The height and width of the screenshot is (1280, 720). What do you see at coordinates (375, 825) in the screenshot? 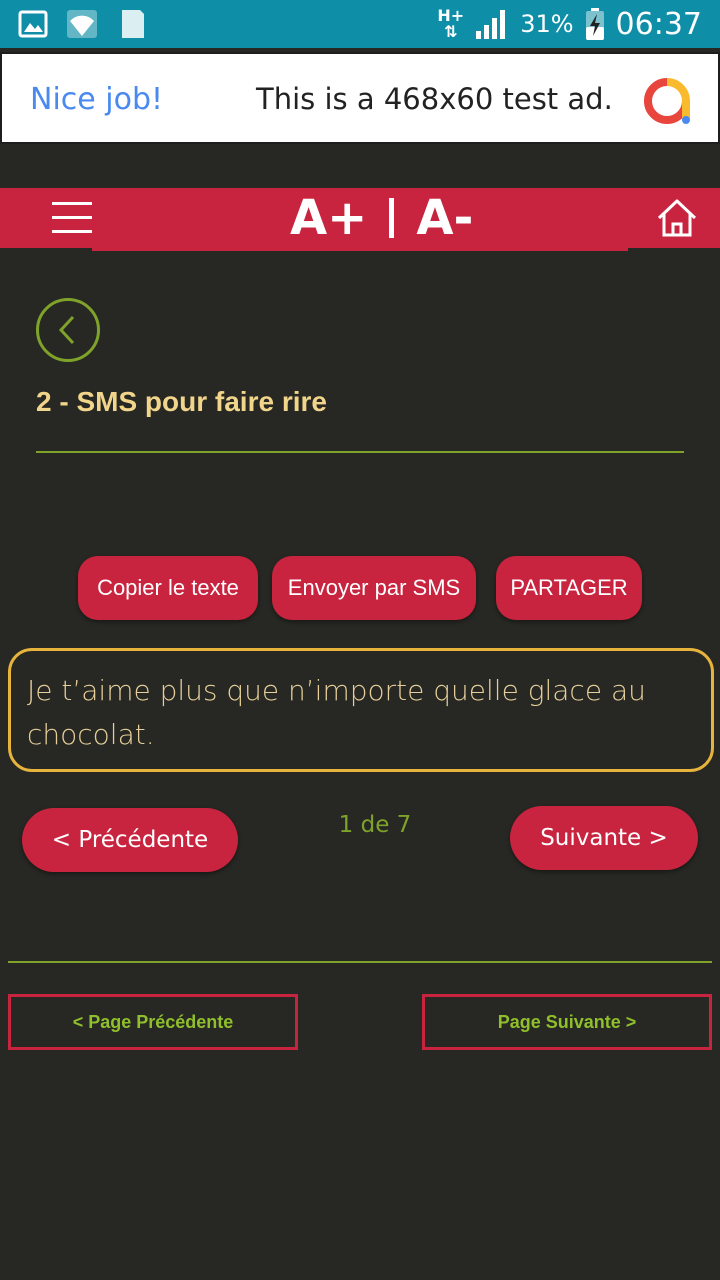
I see `message-counter: 1 de 7` at bounding box center [375, 825].